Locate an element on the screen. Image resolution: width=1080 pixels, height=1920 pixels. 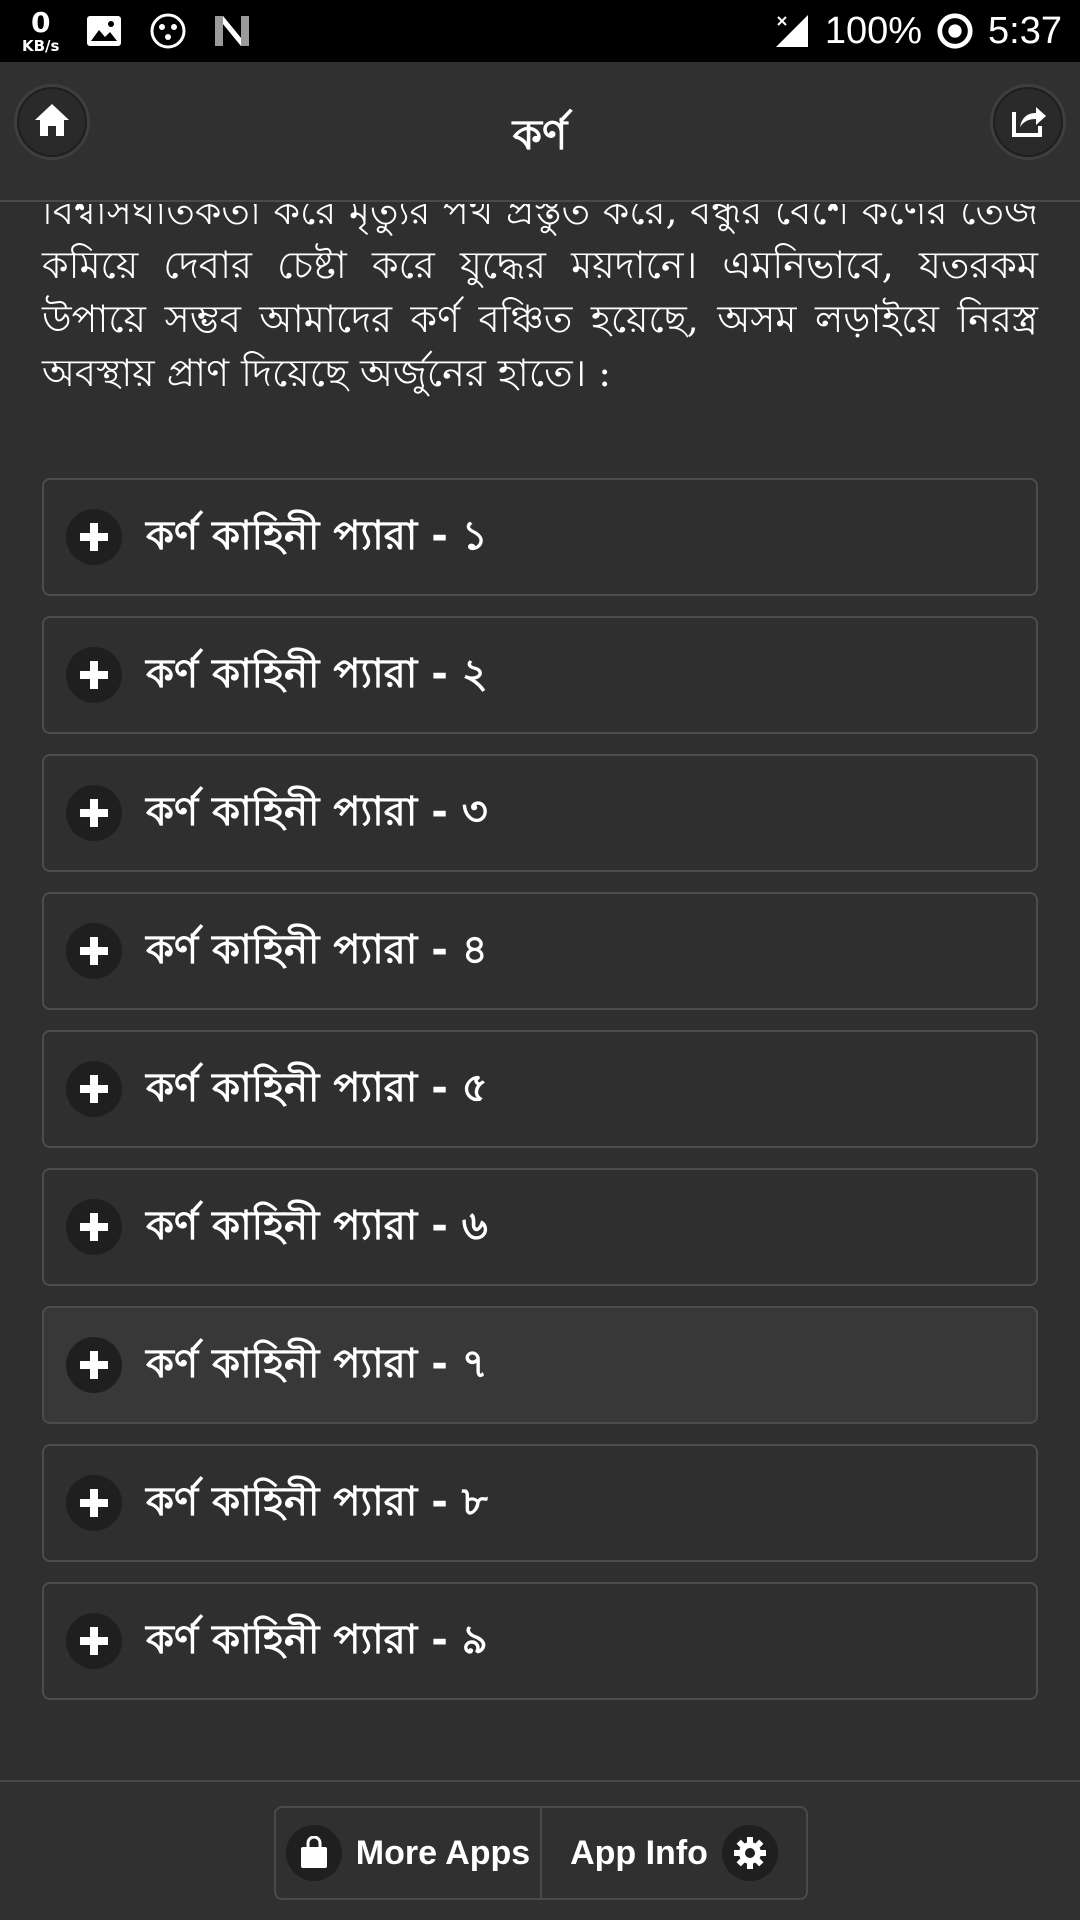
more-apps-label: More Apps is located at coordinates (443, 1852).